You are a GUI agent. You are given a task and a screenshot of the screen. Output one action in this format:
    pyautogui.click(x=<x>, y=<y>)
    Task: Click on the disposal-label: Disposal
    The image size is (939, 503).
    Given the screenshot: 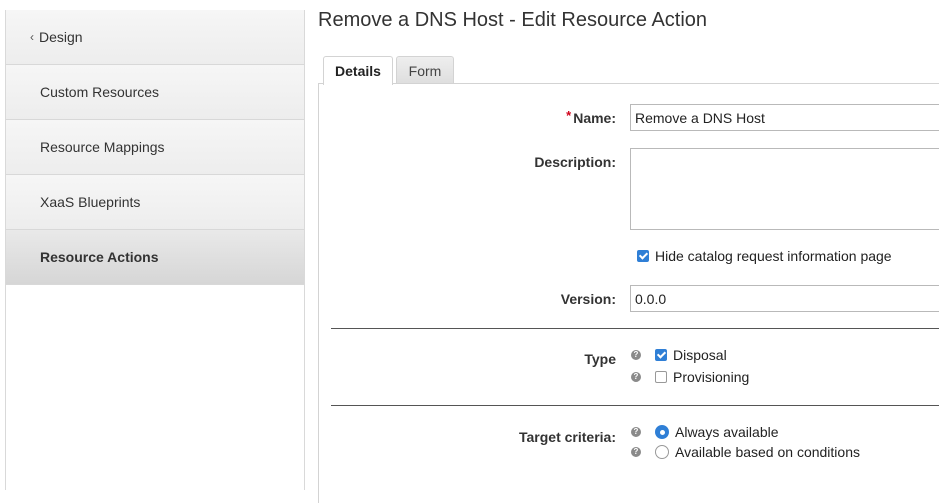 What is the action you would take?
    pyautogui.click(x=700, y=355)
    